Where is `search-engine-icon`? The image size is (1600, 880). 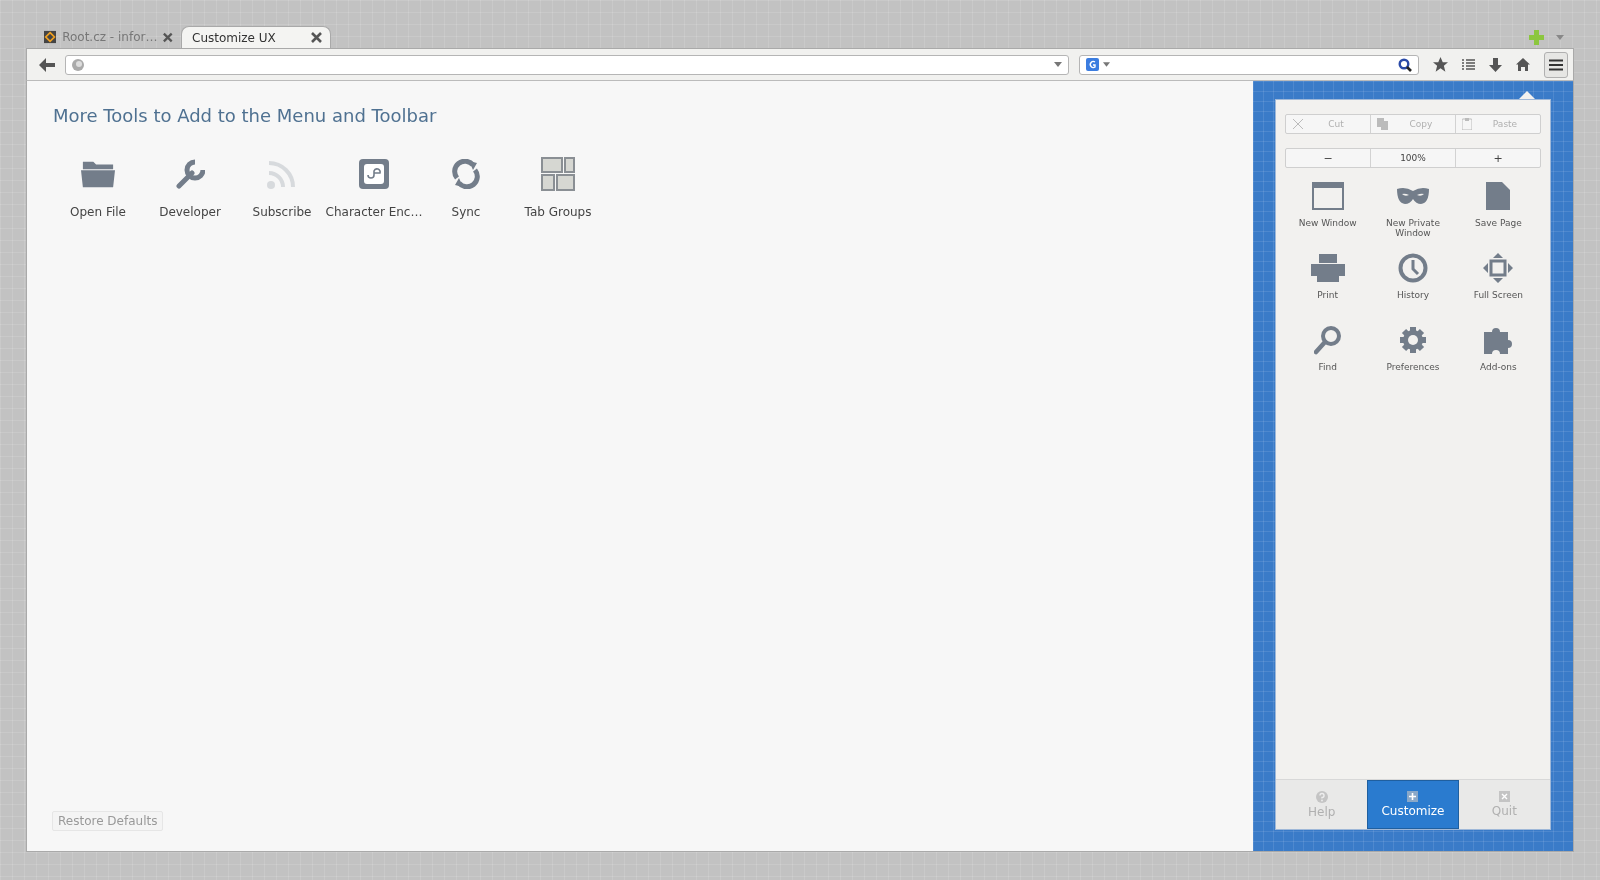 search-engine-icon is located at coordinates (1092, 64).